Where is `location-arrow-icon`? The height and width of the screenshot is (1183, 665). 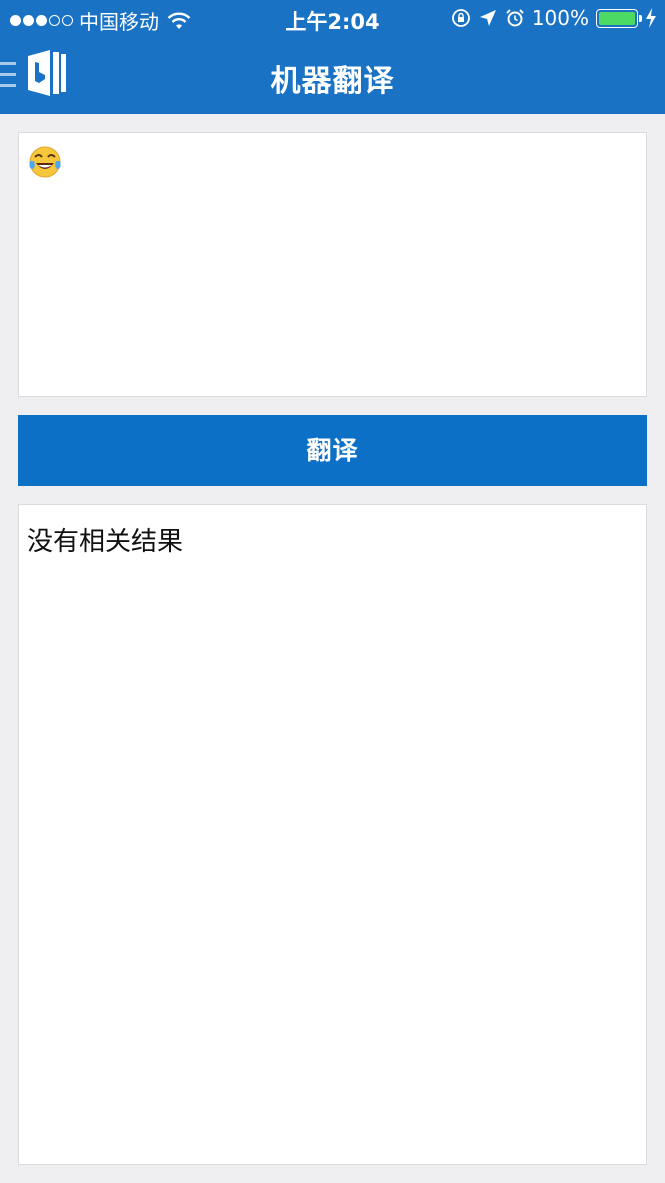
location-arrow-icon is located at coordinates (487, 18).